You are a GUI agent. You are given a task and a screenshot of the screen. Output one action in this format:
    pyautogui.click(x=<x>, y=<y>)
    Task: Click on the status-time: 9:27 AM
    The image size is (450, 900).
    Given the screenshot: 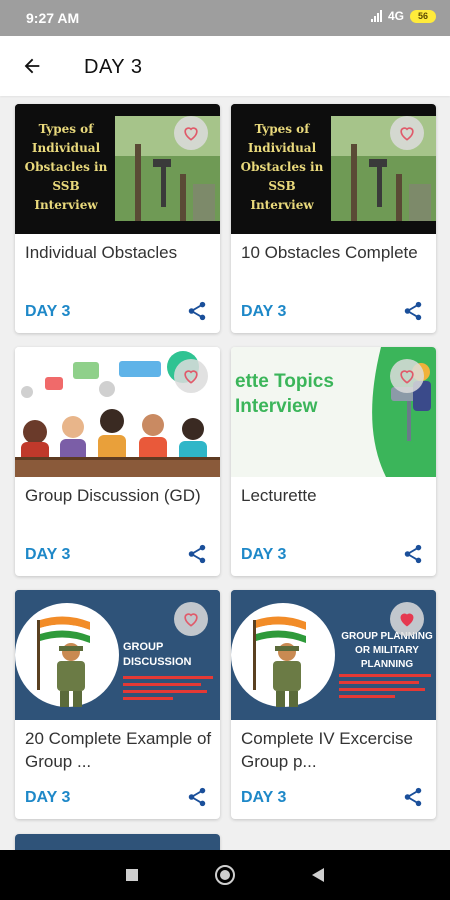 What is the action you would take?
    pyautogui.click(x=53, y=18)
    